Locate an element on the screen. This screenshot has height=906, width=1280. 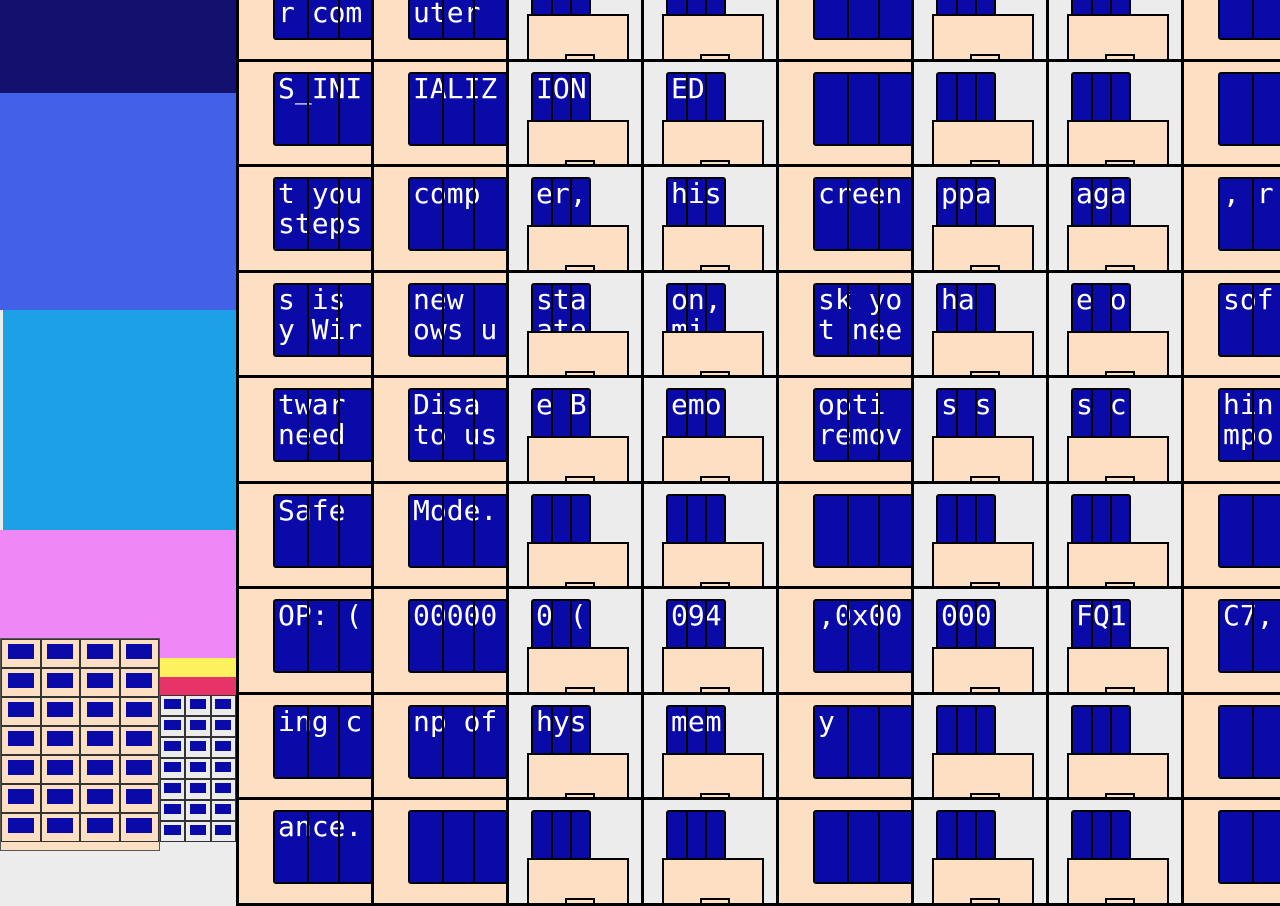
sky-blue-band is located at coordinates (119, 420).